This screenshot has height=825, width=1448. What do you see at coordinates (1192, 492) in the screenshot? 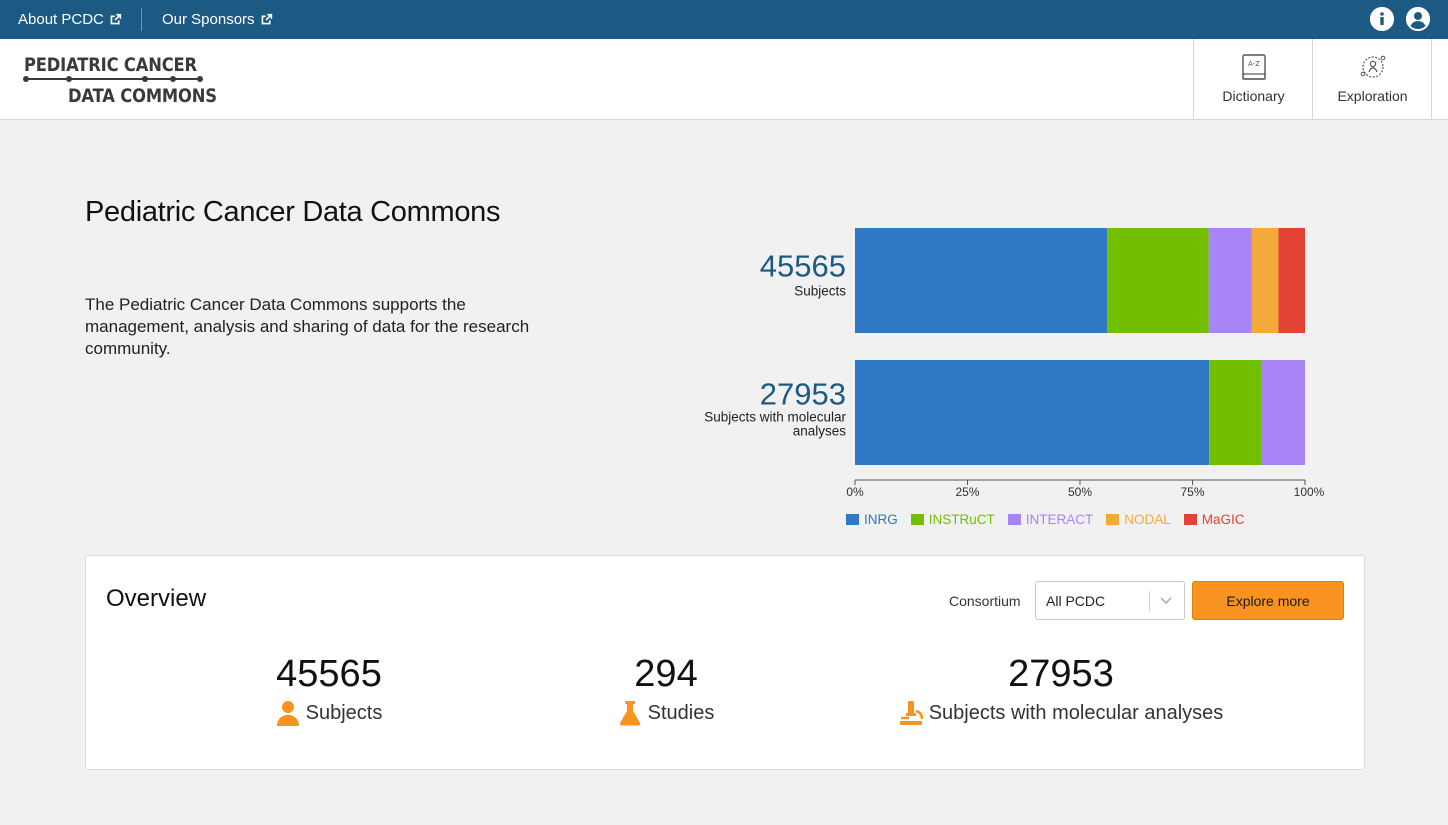
I see `x-tick-label: 75%` at bounding box center [1192, 492].